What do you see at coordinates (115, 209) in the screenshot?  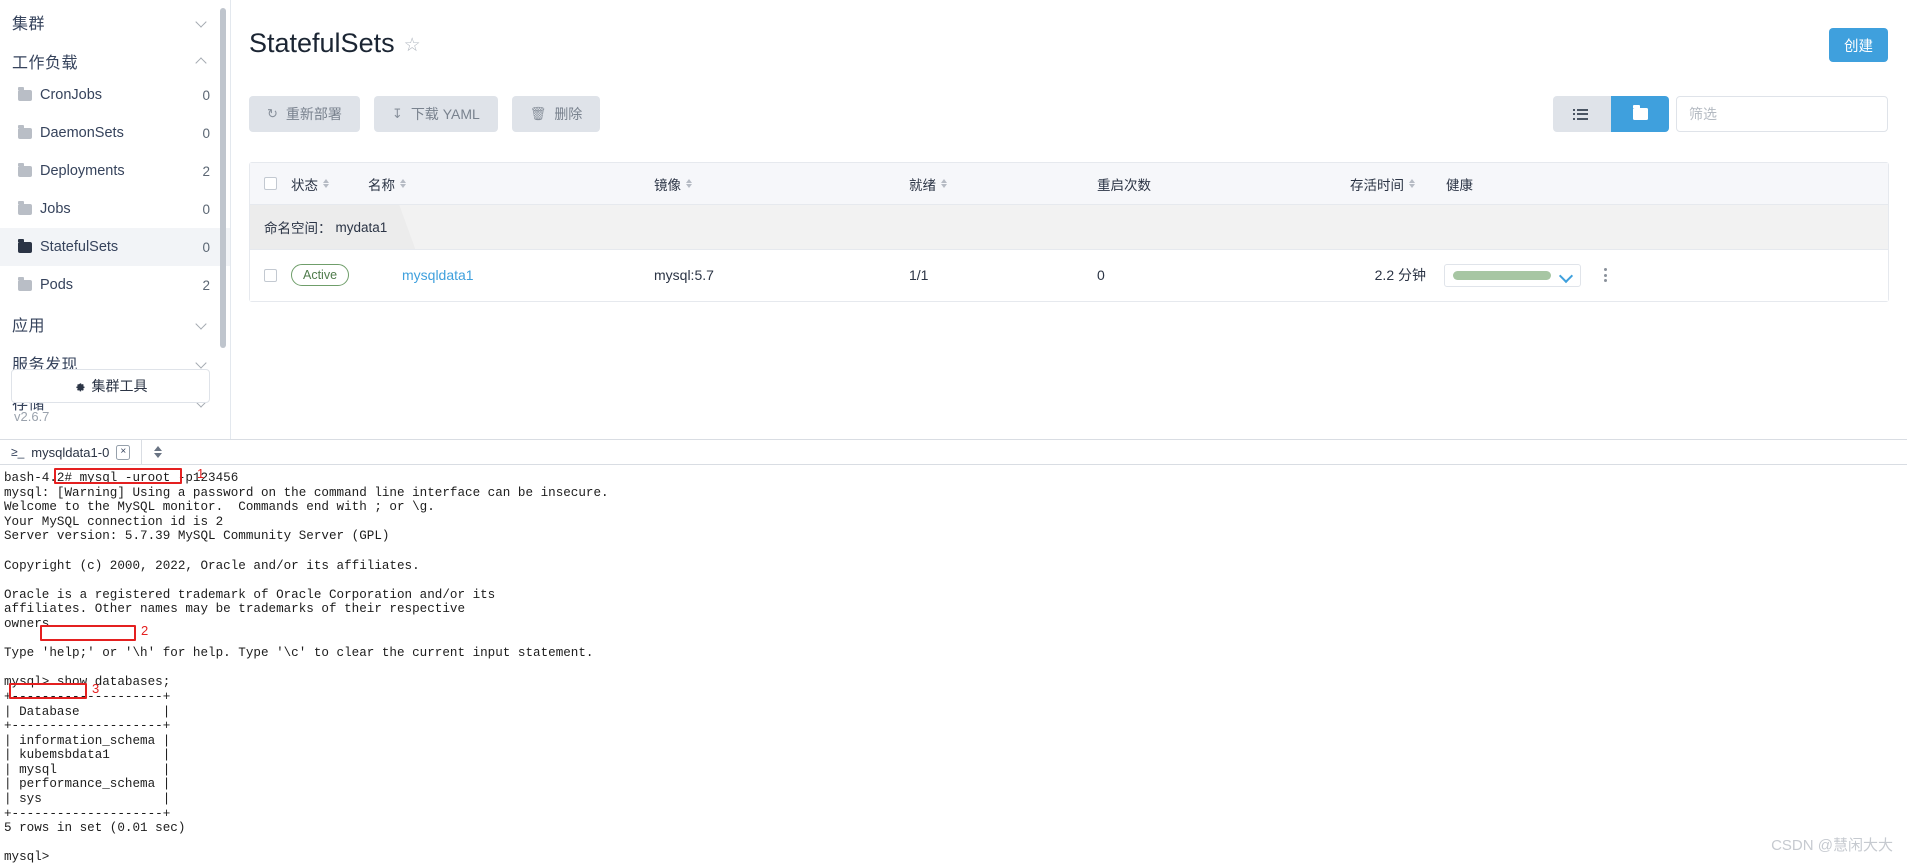 I see `sidebar-item-jobs: Jobs 0` at bounding box center [115, 209].